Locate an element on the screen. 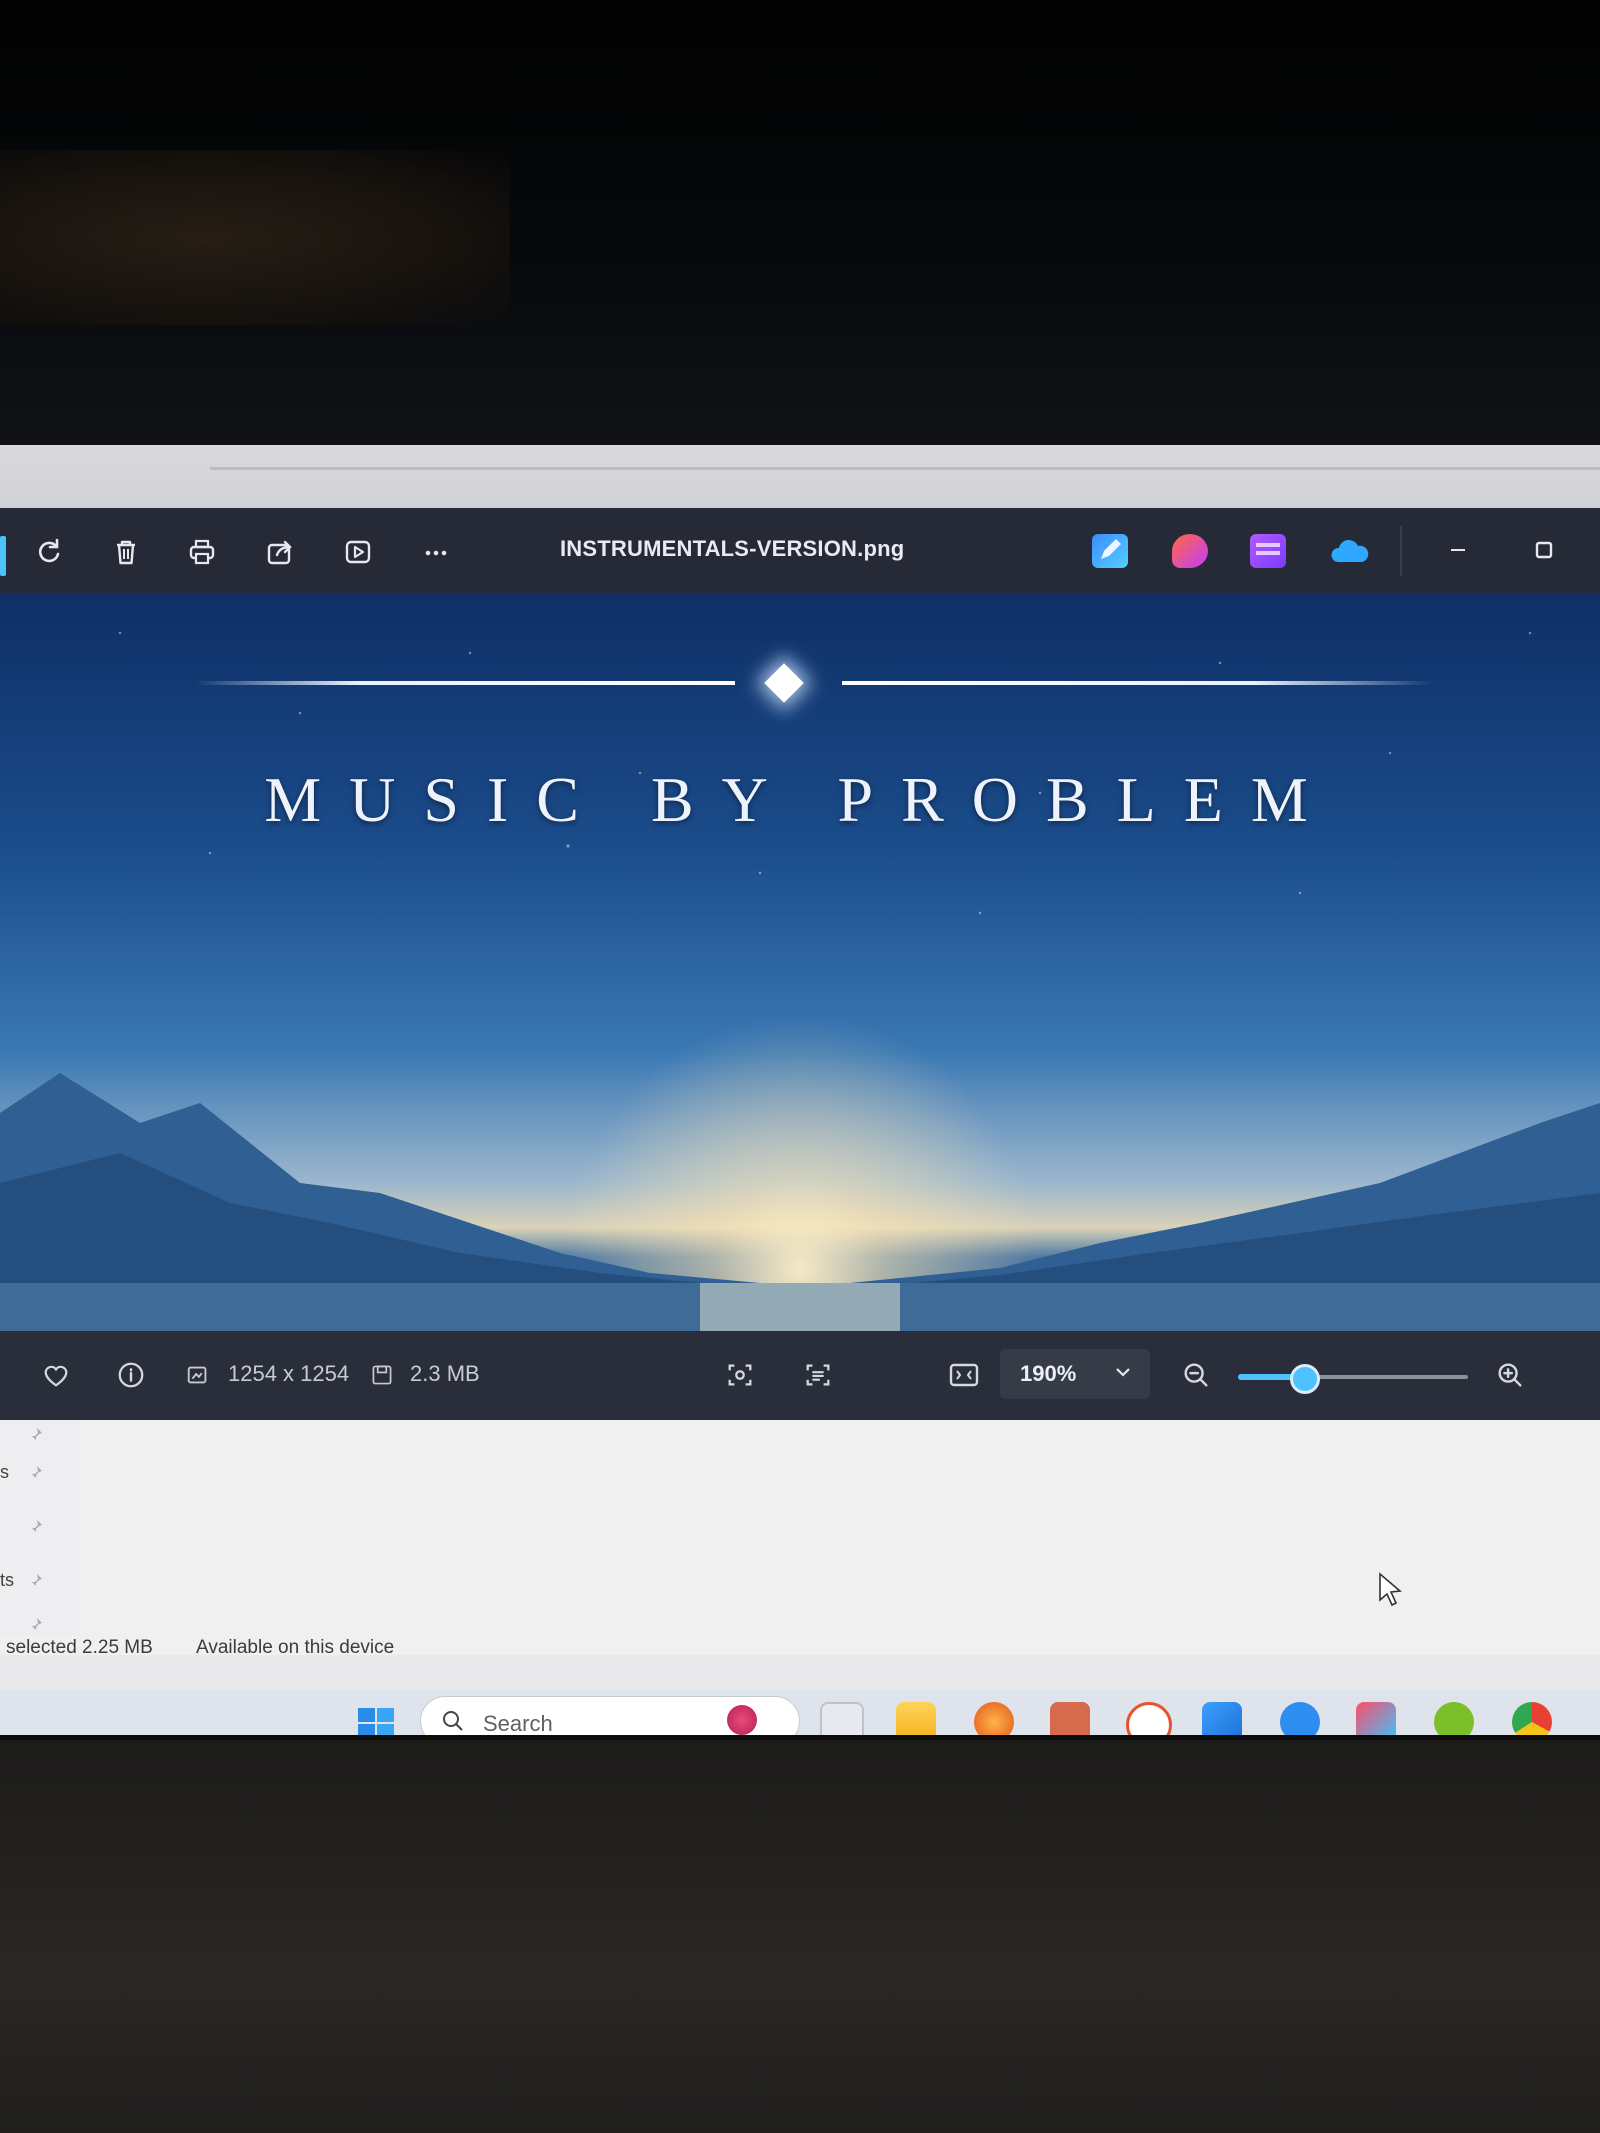 The image size is (1600, 2133). share-icon is located at coordinates (279, 552).